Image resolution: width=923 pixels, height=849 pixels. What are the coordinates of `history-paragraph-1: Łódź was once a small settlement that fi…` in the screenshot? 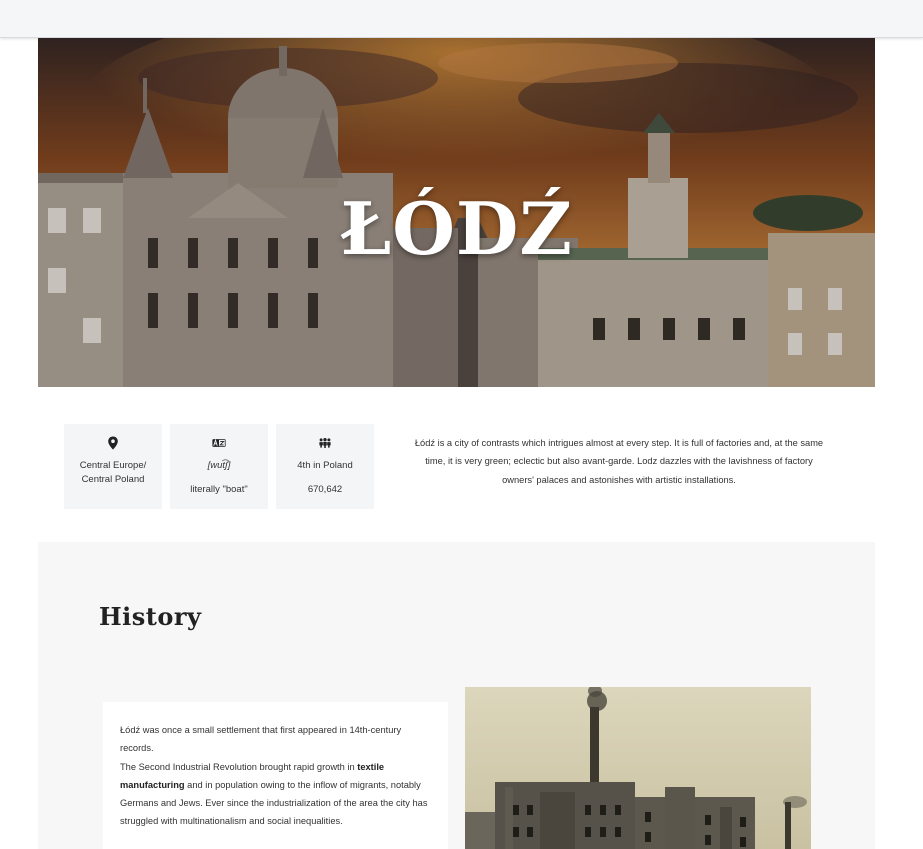 It's located at (261, 739).